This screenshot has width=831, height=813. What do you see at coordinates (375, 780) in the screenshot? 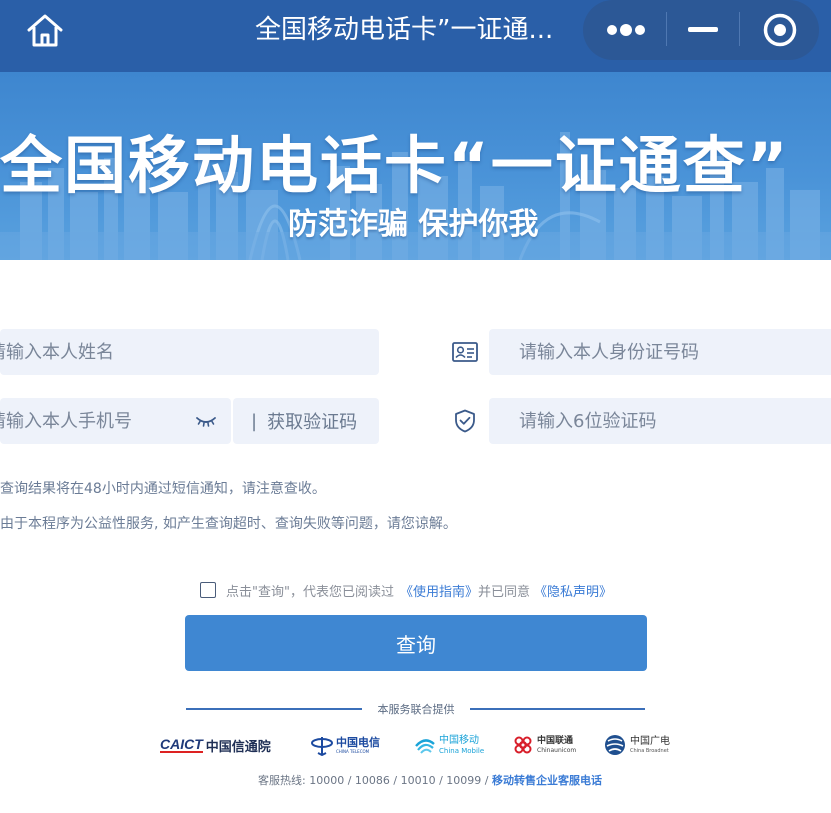
I see `hotline-text: 客服热线: 10000 / 10086 / 10010 / 10099 /` at bounding box center [375, 780].